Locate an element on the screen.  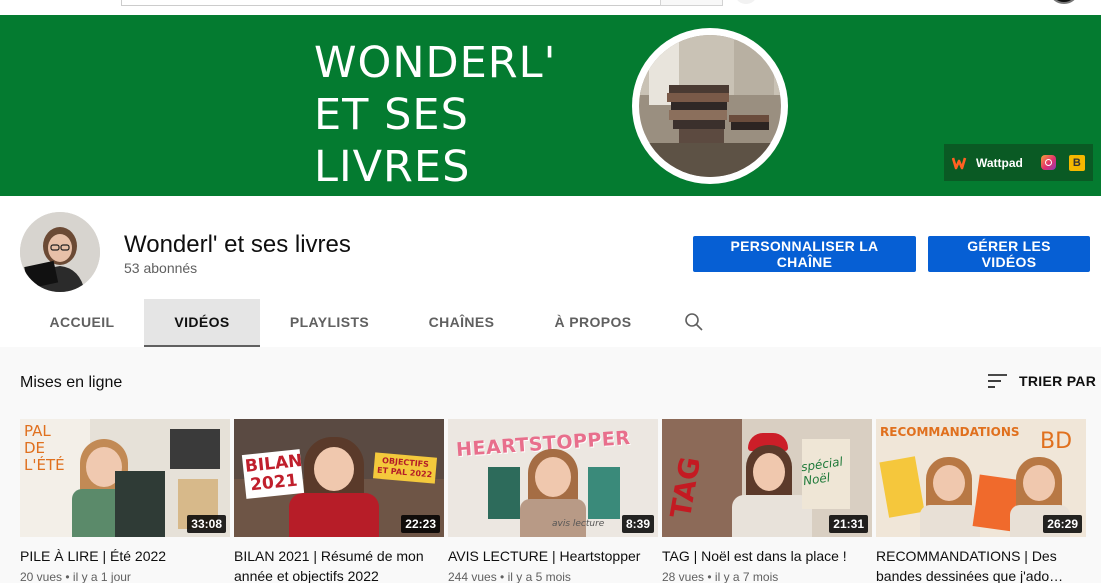
sort-icon is located at coordinates (997, 381).